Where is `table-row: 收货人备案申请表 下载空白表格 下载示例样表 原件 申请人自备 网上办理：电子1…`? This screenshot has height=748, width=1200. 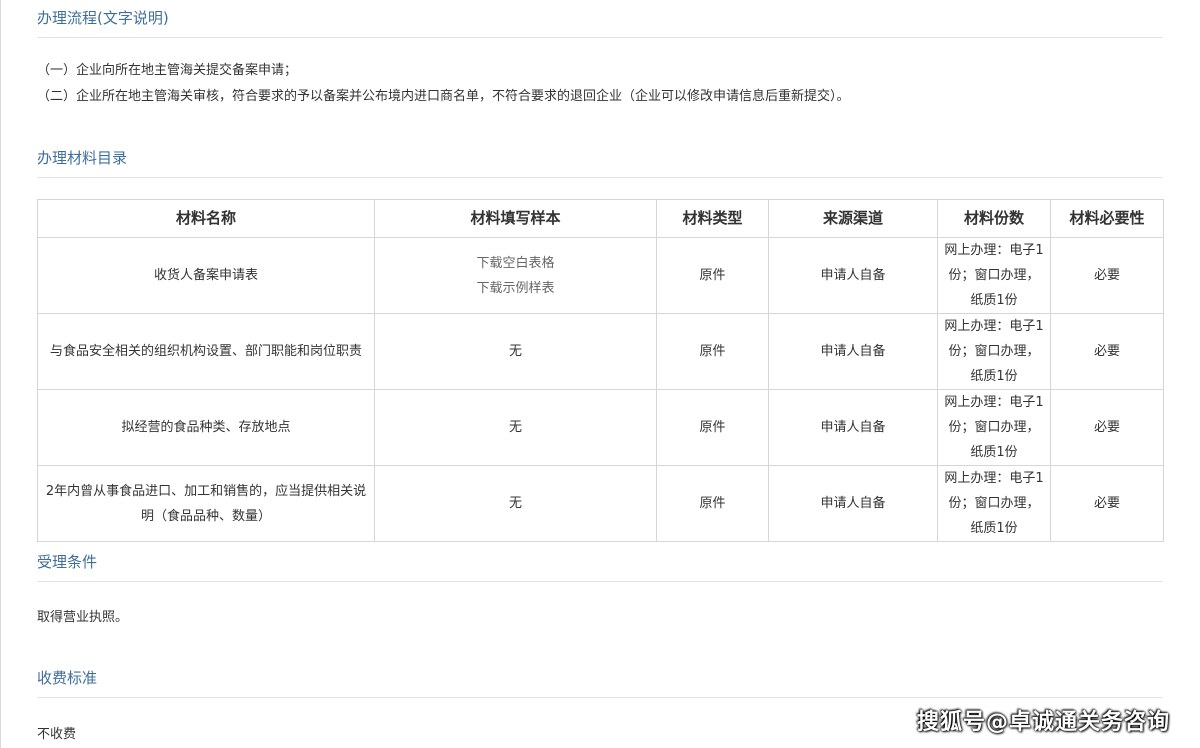
table-row: 收货人备案申请表 下载空白表格 下载示例样表 原件 申请人自备 网上办理：电子1… is located at coordinates (600, 275).